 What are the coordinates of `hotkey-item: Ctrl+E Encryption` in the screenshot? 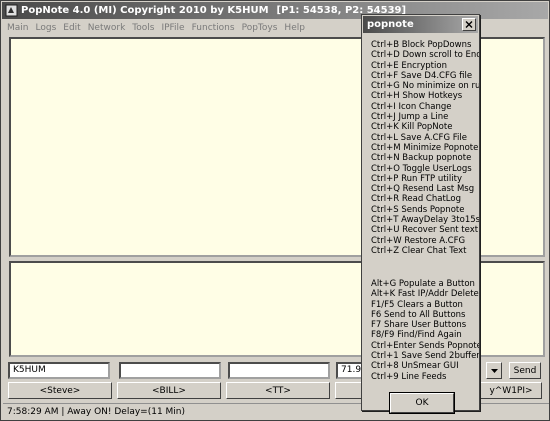 It's located at (409, 65).